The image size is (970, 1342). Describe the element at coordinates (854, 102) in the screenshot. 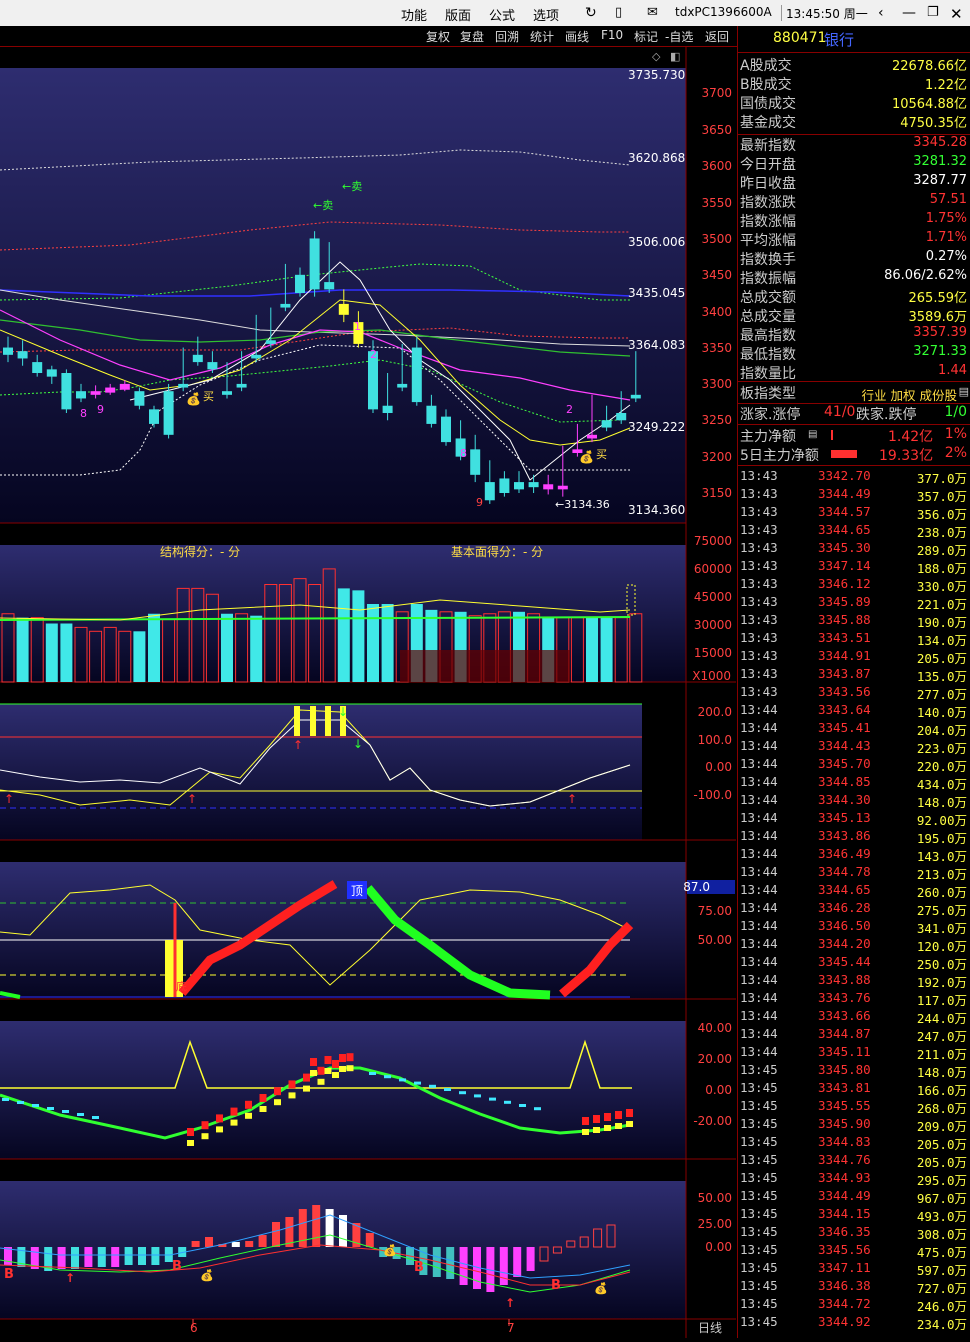

I see `stat-row: 国债成交 10564.88亿` at that location.